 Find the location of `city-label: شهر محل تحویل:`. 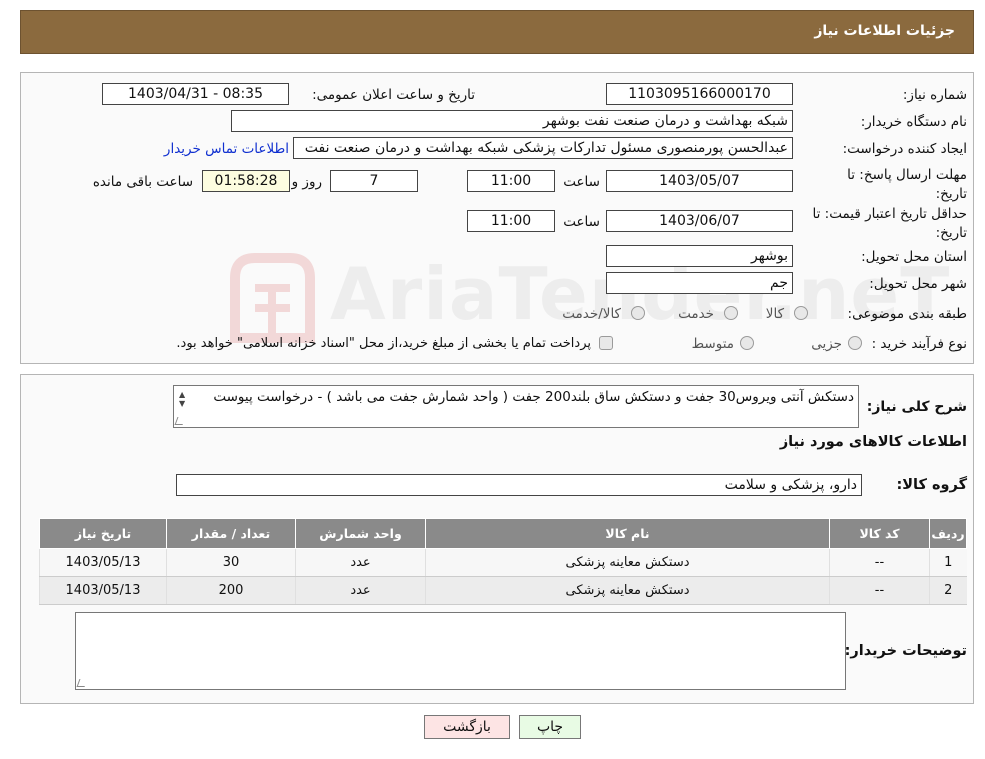

city-label: شهر محل تحویل: is located at coordinates (918, 284).